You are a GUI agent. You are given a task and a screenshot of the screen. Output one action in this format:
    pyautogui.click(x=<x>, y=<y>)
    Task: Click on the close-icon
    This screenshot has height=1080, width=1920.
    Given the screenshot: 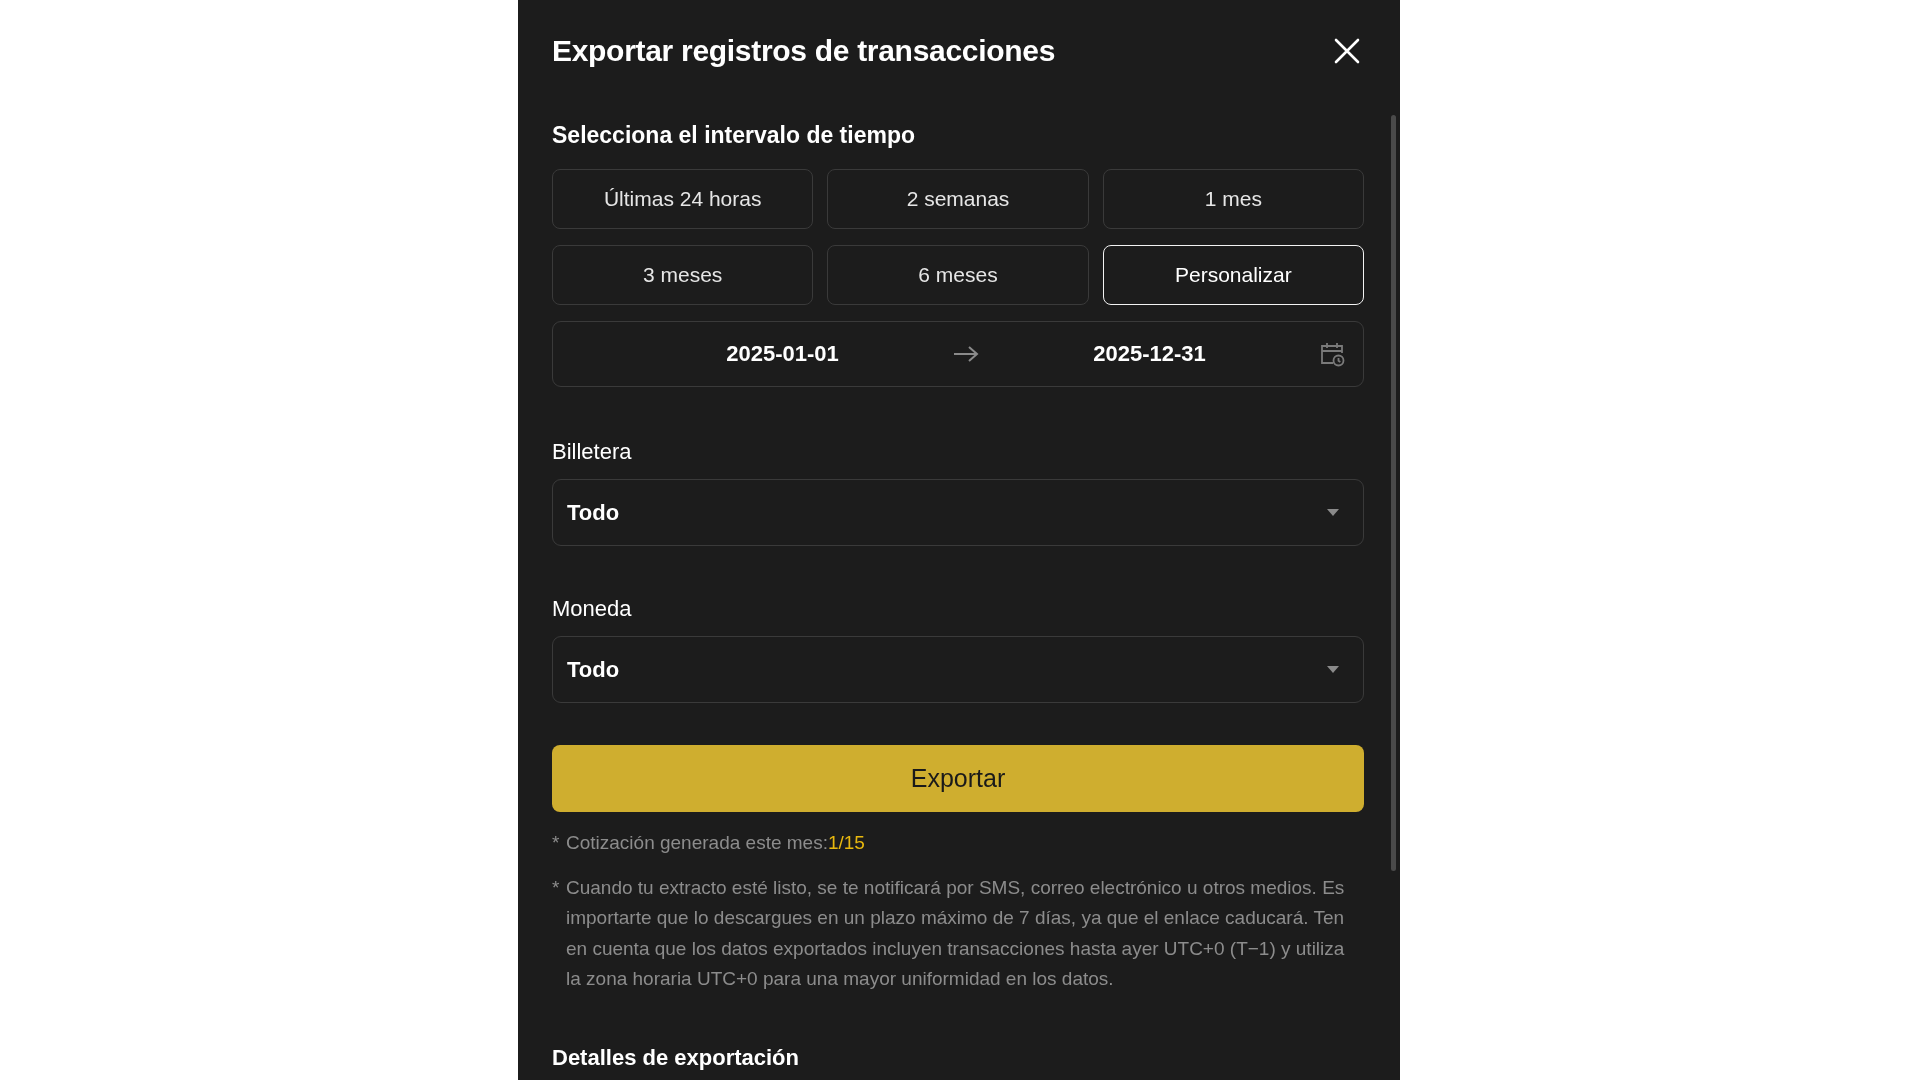 What is the action you would take?
    pyautogui.click(x=1347, y=51)
    